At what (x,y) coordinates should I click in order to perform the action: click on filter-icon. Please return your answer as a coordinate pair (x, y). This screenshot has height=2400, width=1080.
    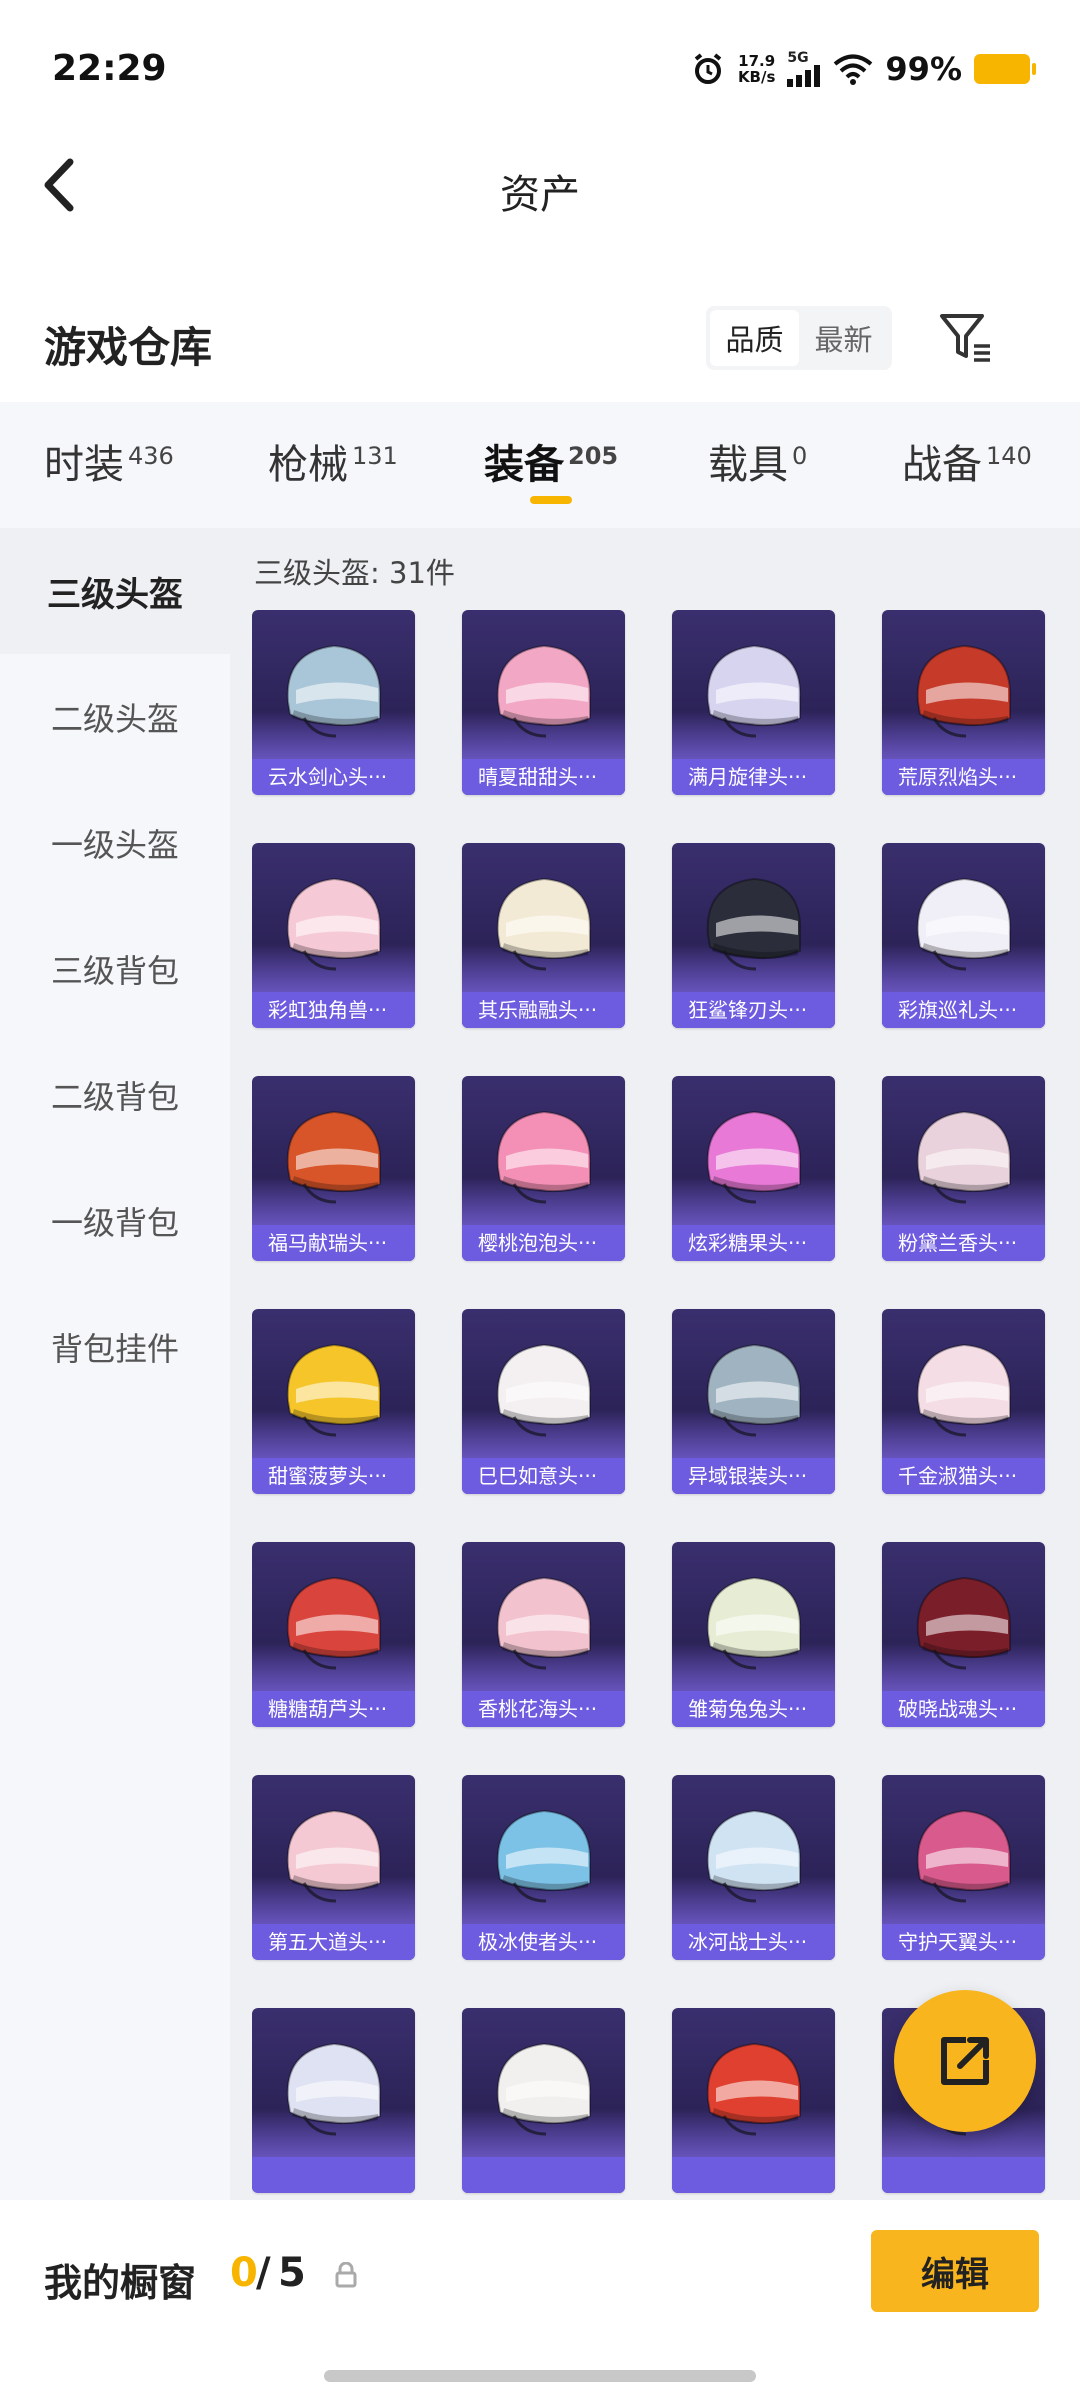
    Looking at the image, I should click on (966, 338).